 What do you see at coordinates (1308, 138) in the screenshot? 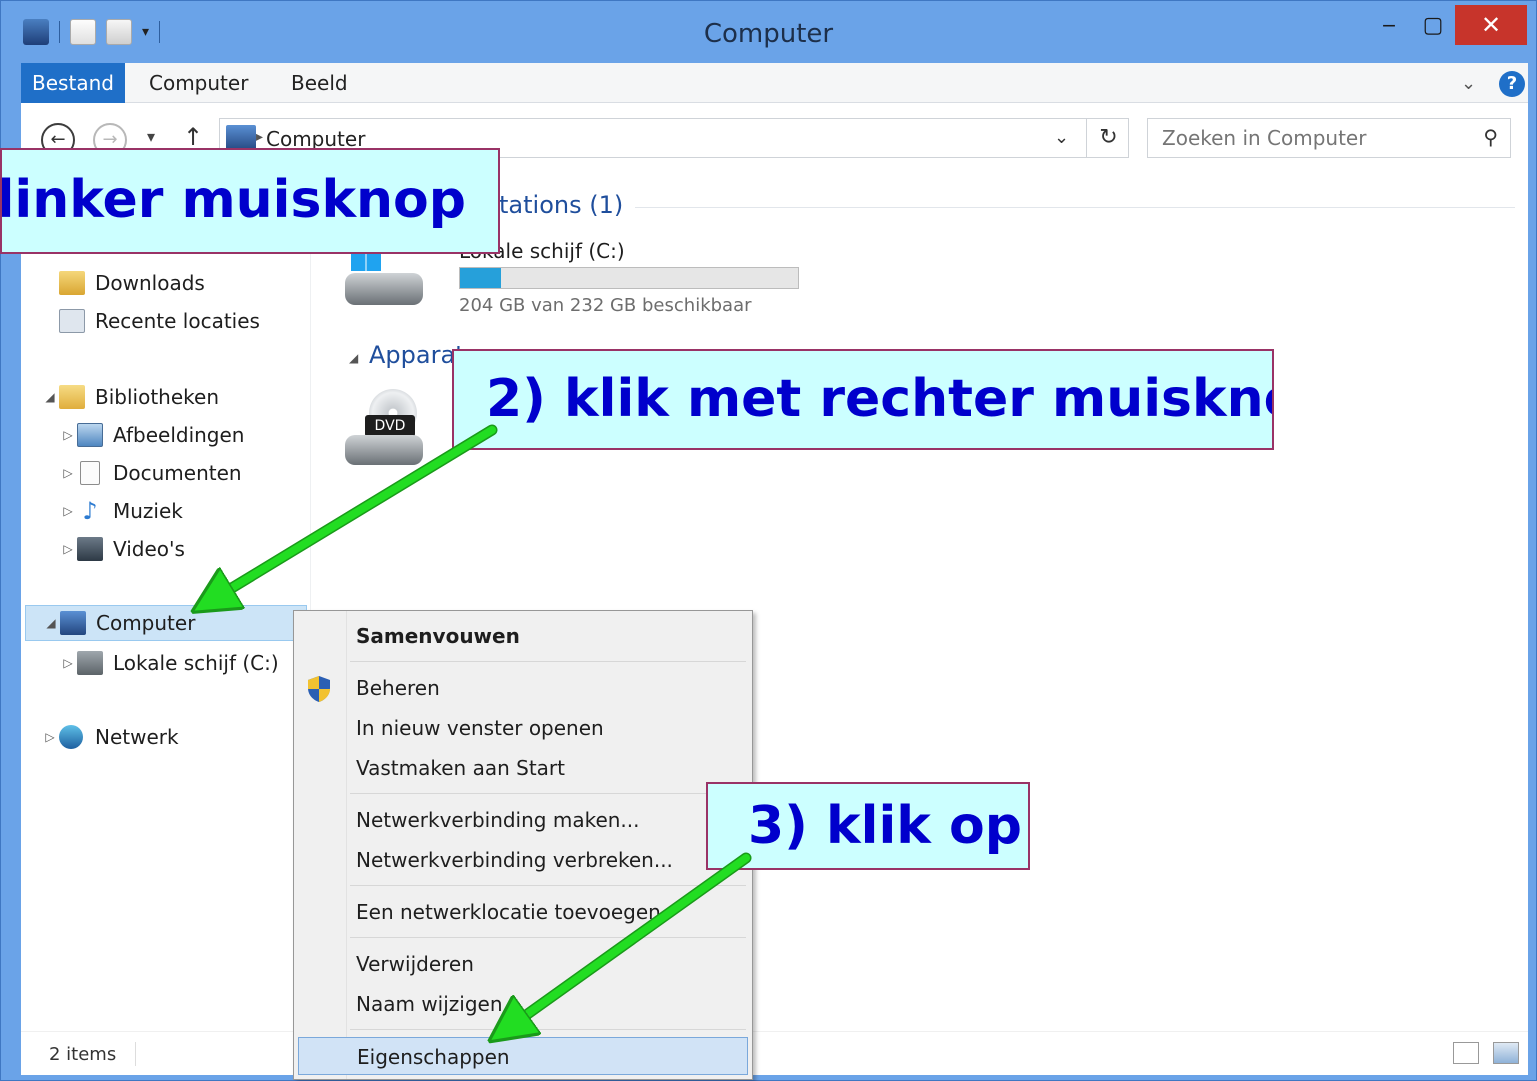
I see `search-input` at bounding box center [1308, 138].